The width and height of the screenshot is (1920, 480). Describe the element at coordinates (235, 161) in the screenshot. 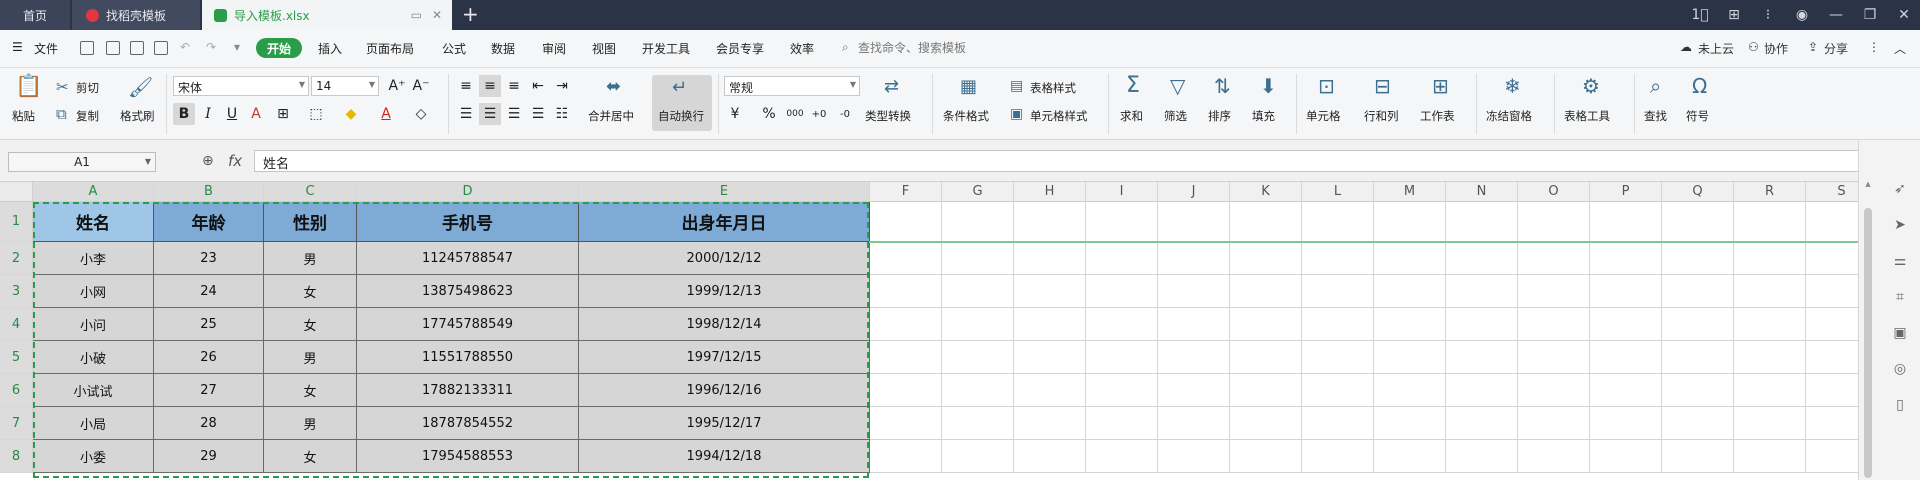

I see `fx-icon: fx` at that location.